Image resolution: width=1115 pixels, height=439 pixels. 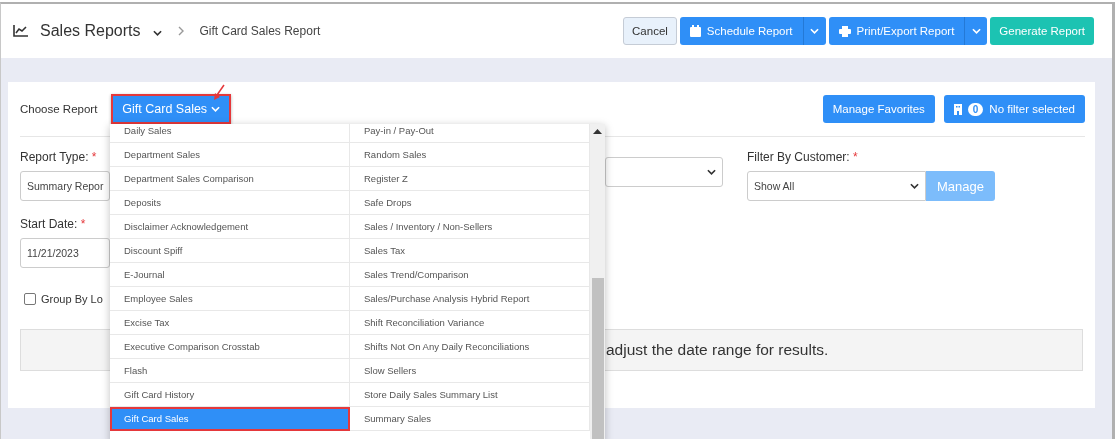 I want to click on select-field, so click(x=664, y=172).